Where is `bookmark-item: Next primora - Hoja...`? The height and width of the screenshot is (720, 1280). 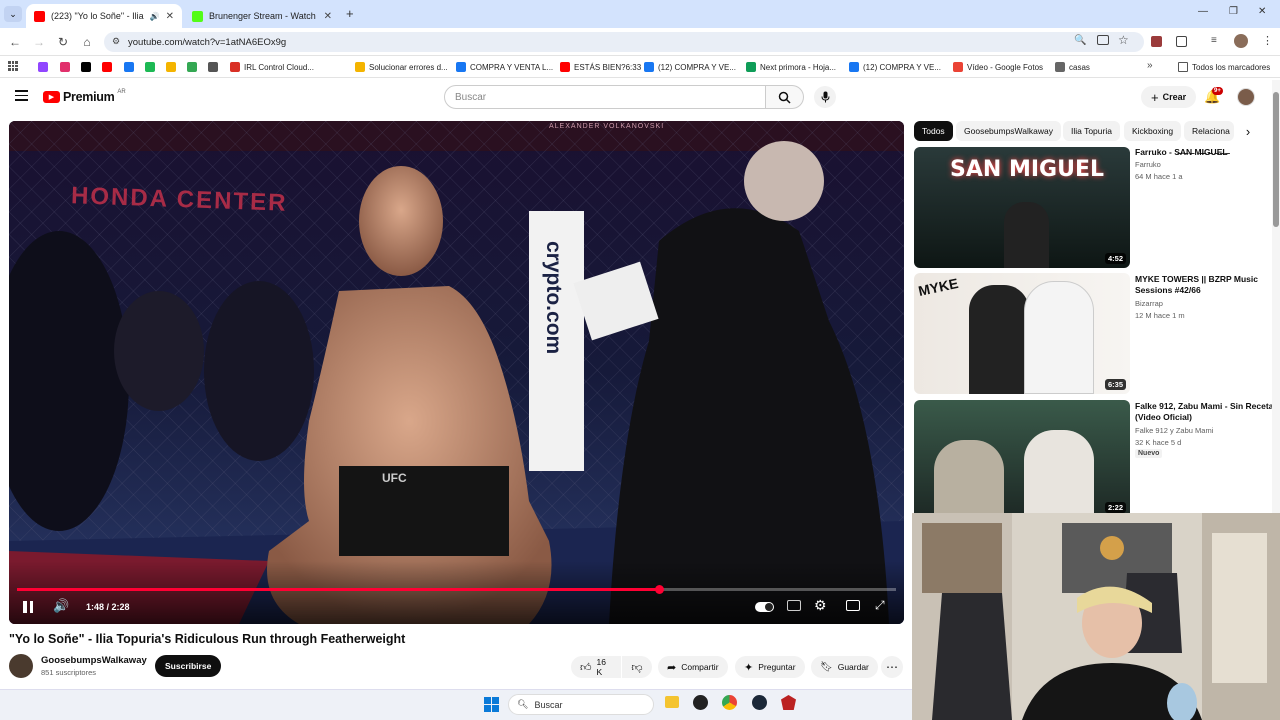 bookmark-item: Next primora - Hoja... is located at coordinates (791, 67).